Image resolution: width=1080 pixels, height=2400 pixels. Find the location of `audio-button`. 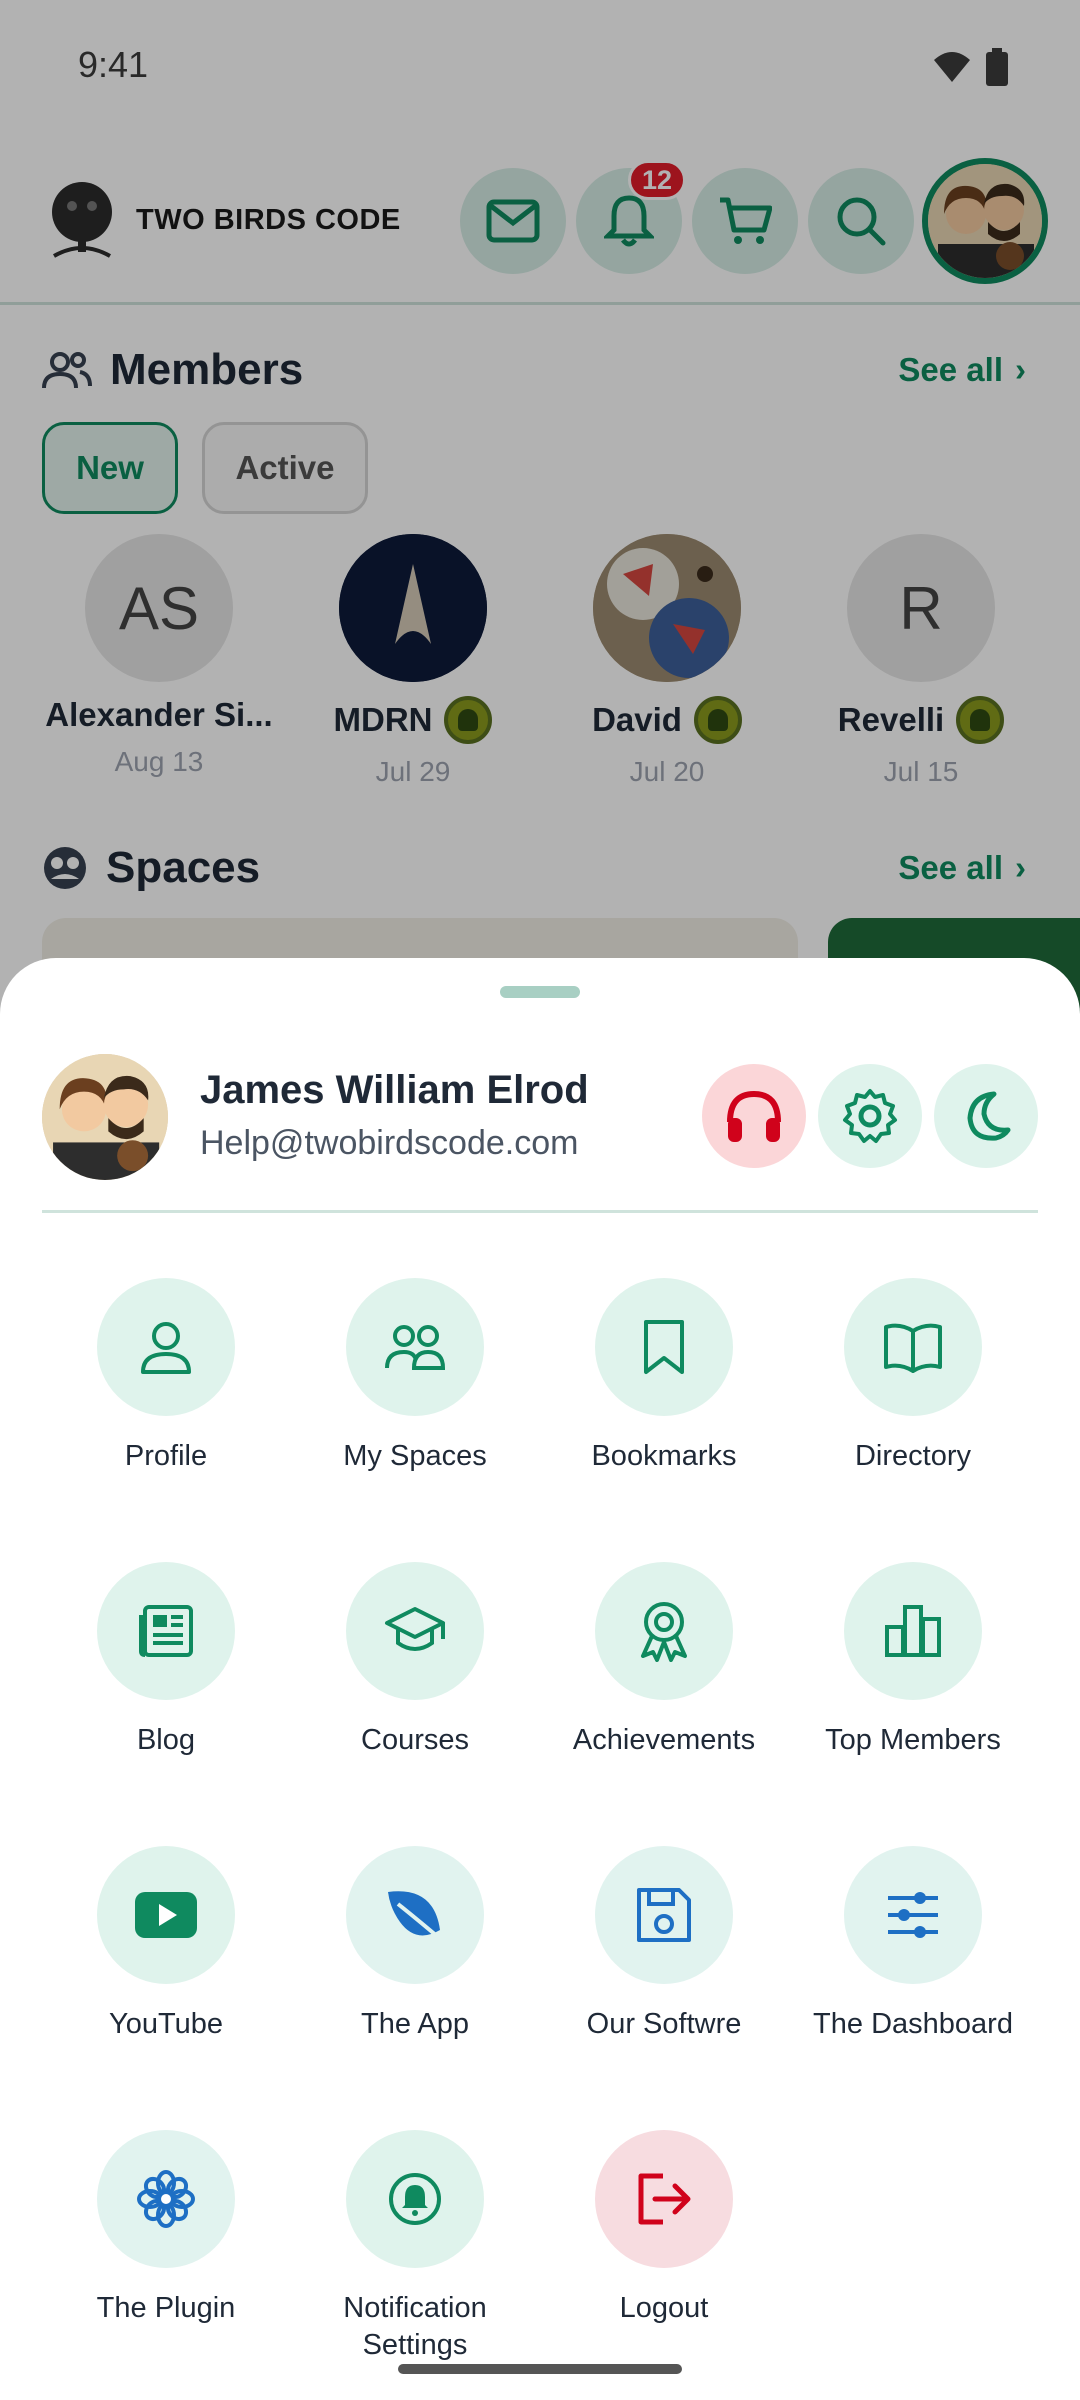

audio-button is located at coordinates (754, 1116).